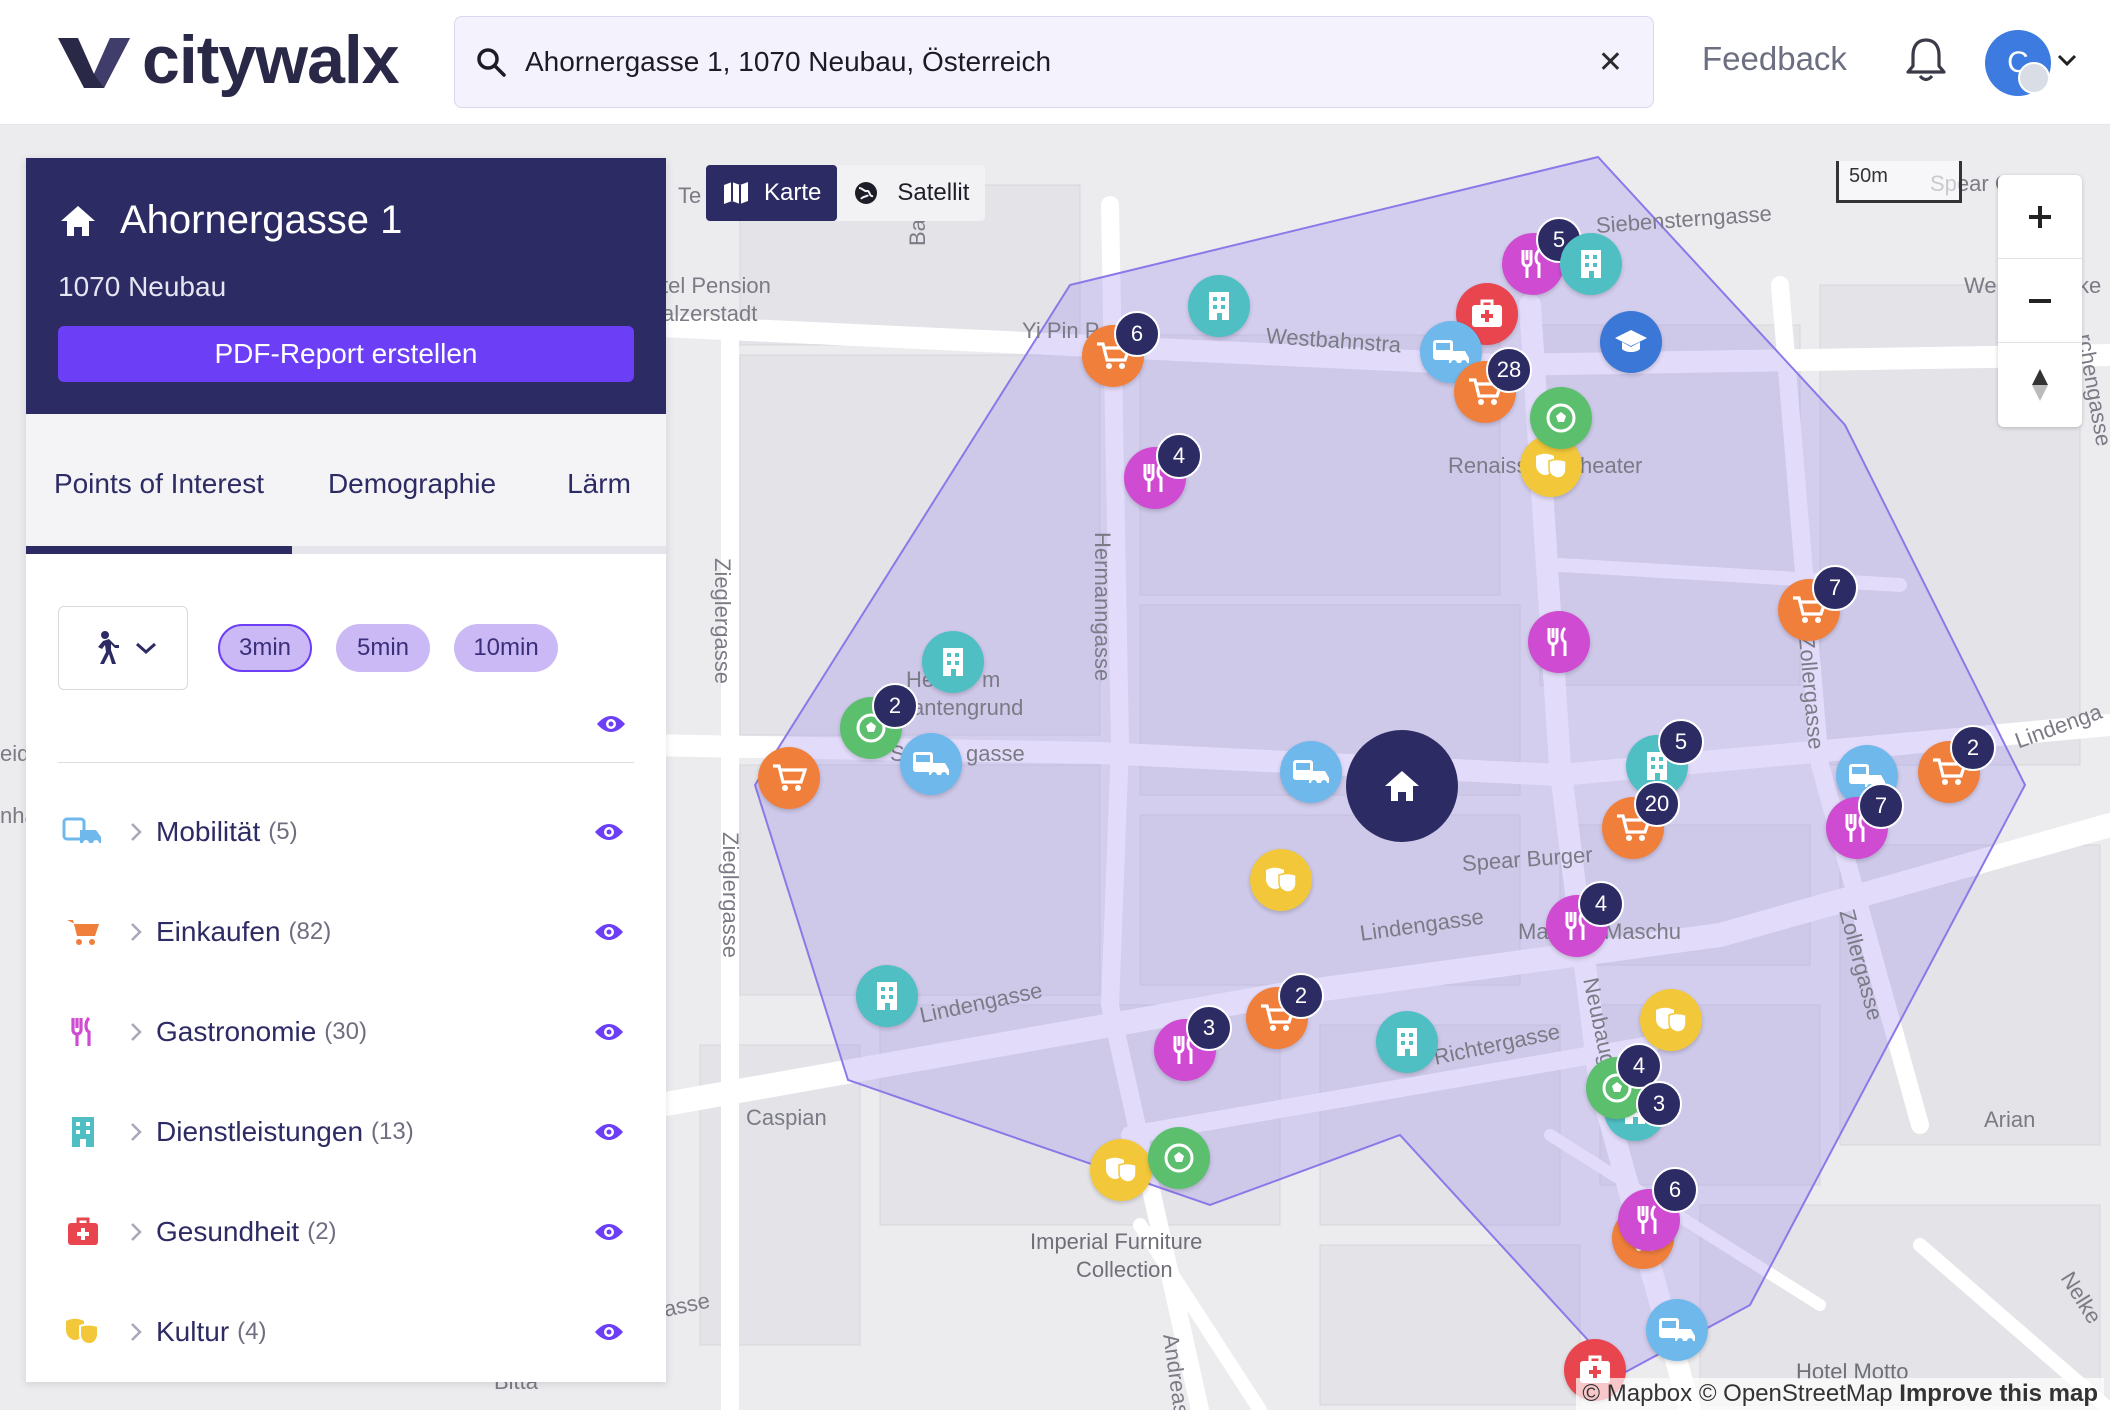  Describe the element at coordinates (136, 1332) in the screenshot. I see `chevron-right-icon` at that location.